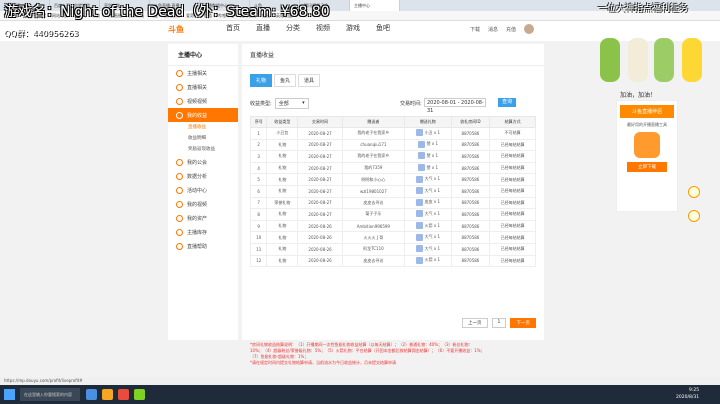 This screenshot has width=720, height=404. What do you see at coordinates (107, 394) in the screenshot?
I see `folder-icon` at bounding box center [107, 394].